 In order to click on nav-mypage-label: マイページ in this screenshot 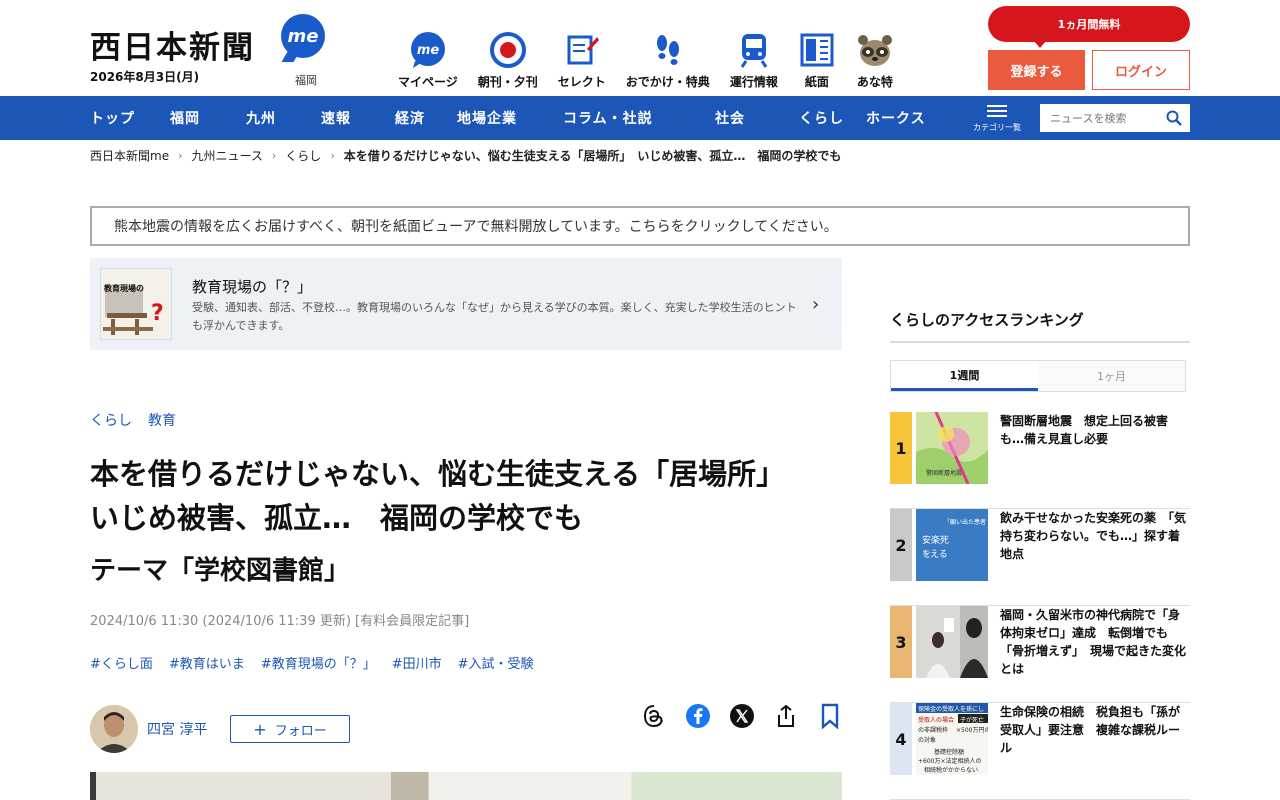, I will do `click(428, 82)`.